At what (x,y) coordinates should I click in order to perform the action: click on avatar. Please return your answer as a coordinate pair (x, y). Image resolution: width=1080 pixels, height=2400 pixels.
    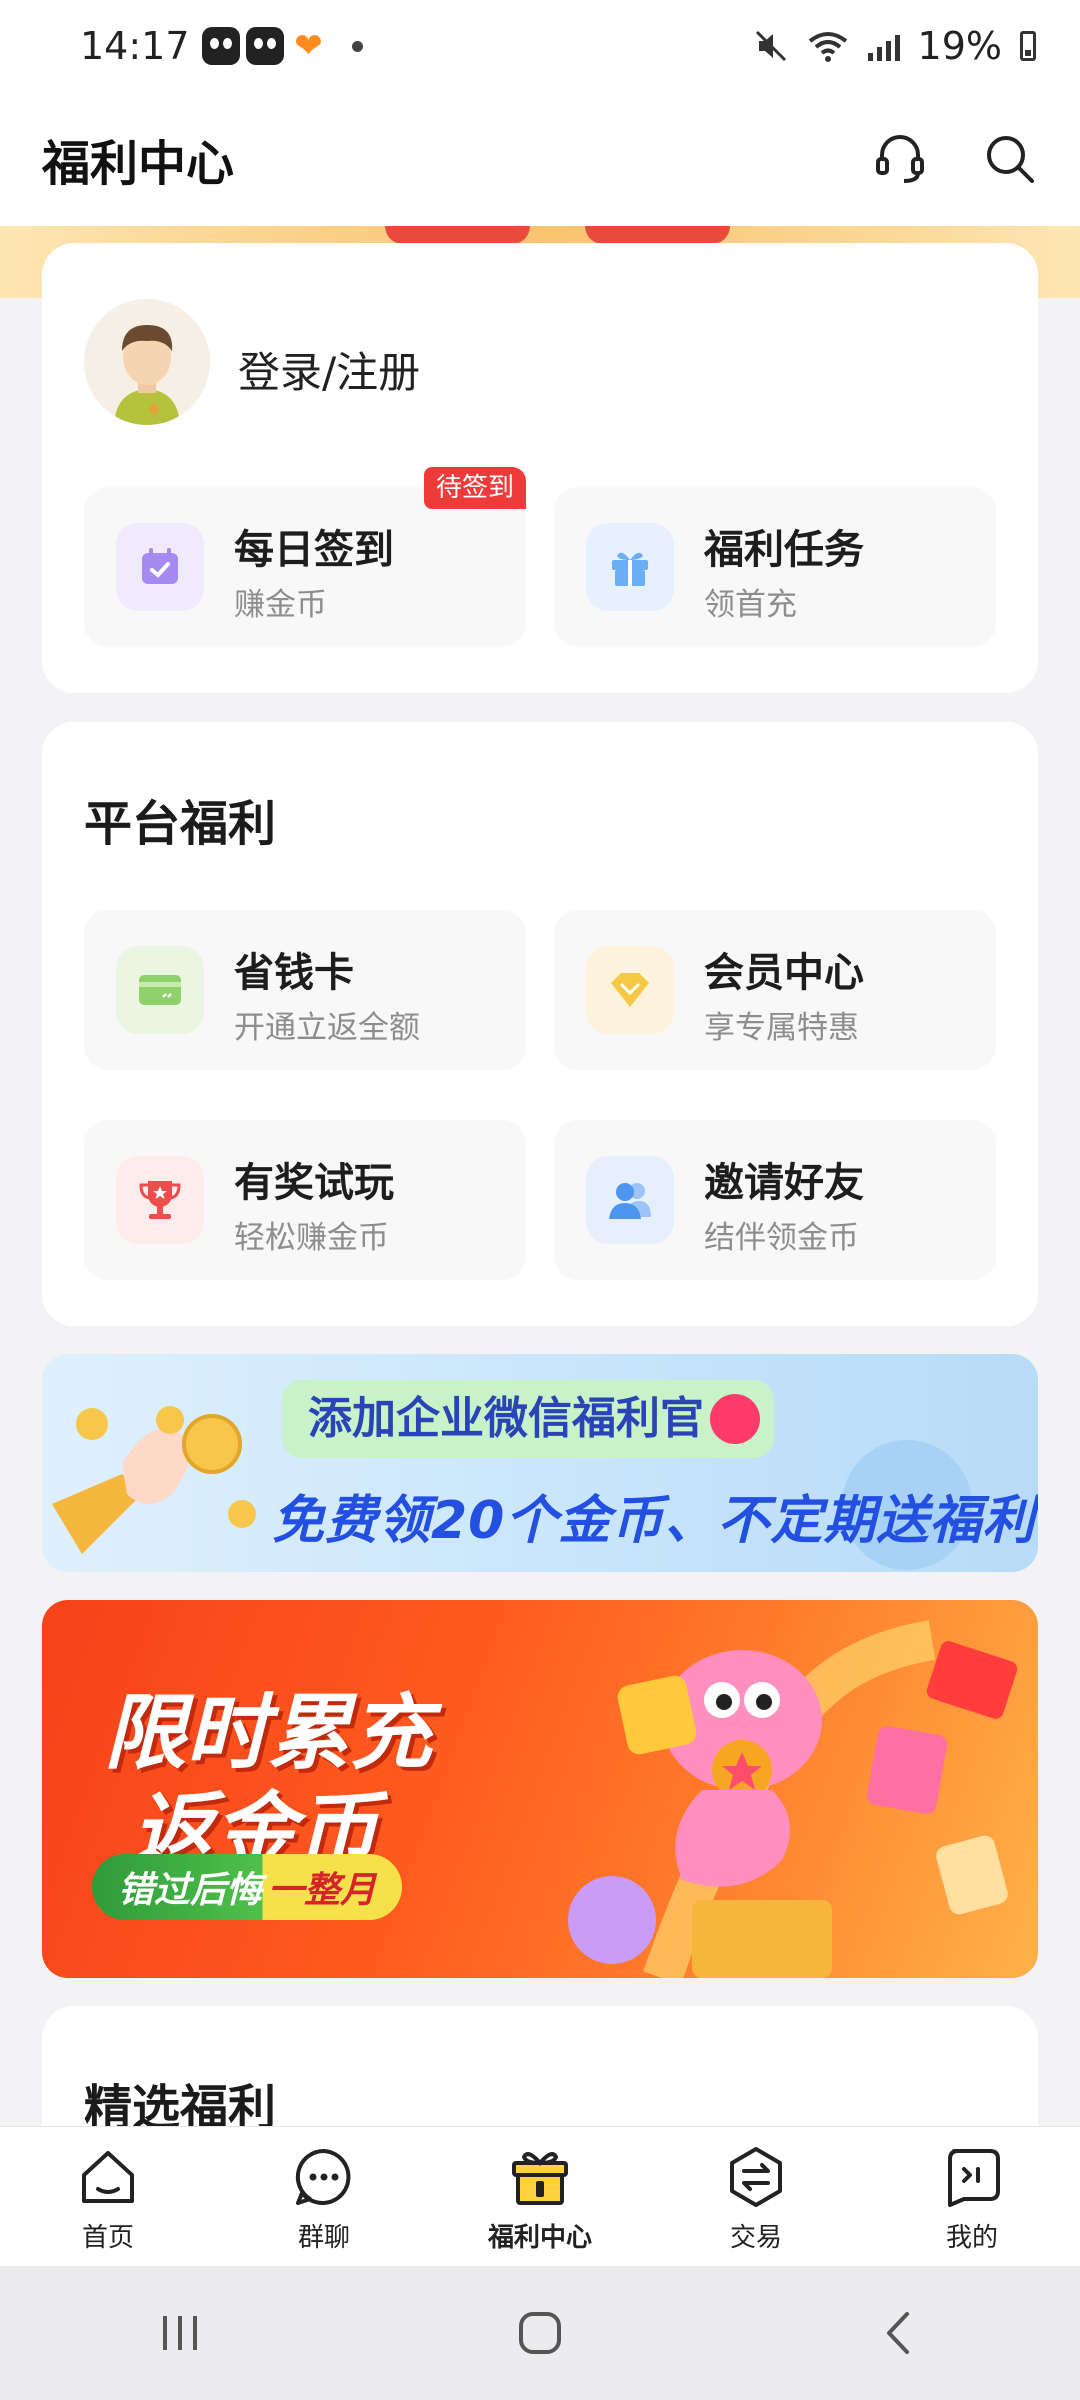
    Looking at the image, I should click on (147, 362).